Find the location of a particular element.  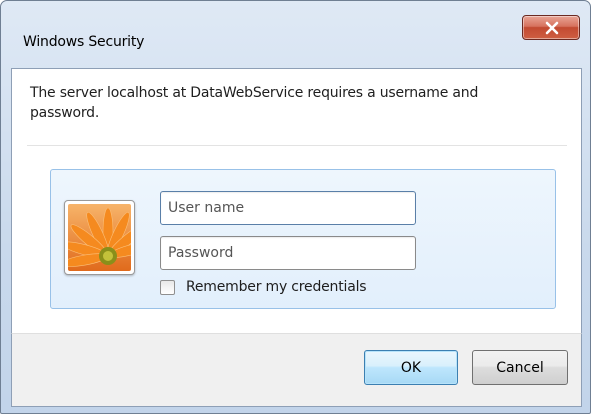

username-field is located at coordinates (288, 208).